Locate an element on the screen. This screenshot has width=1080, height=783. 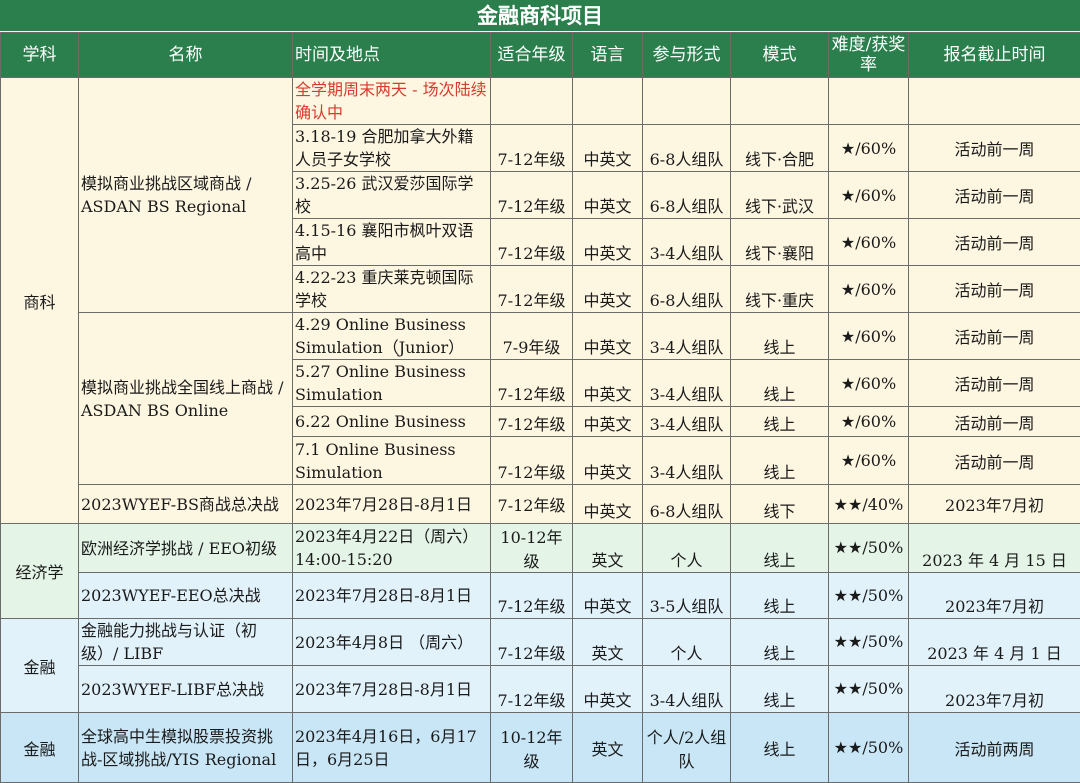
program-name: 模拟商业挑战区域商战 / ASDAN BS Regional is located at coordinates (186, 195).